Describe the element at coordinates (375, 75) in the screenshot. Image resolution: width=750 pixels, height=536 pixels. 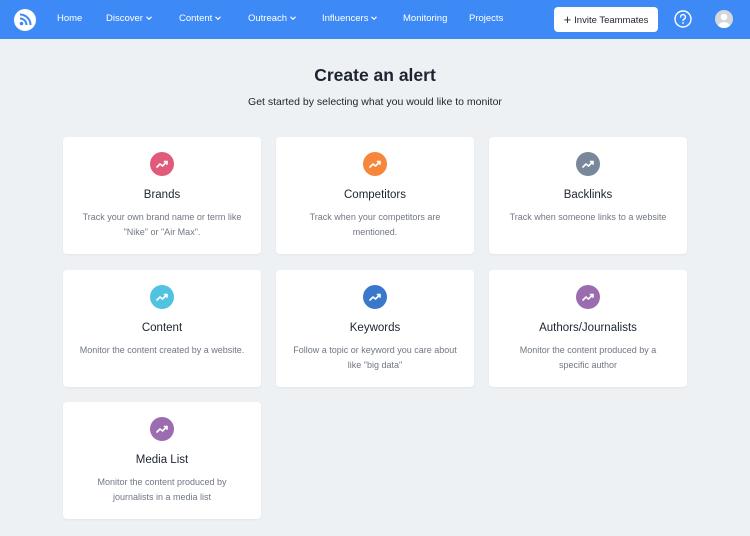
I see `page-title: Create an alert` at that location.